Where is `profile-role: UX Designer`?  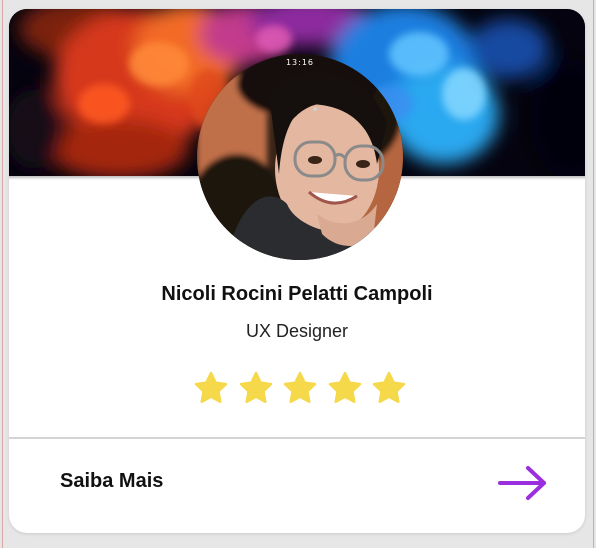 profile-role: UX Designer is located at coordinates (297, 331).